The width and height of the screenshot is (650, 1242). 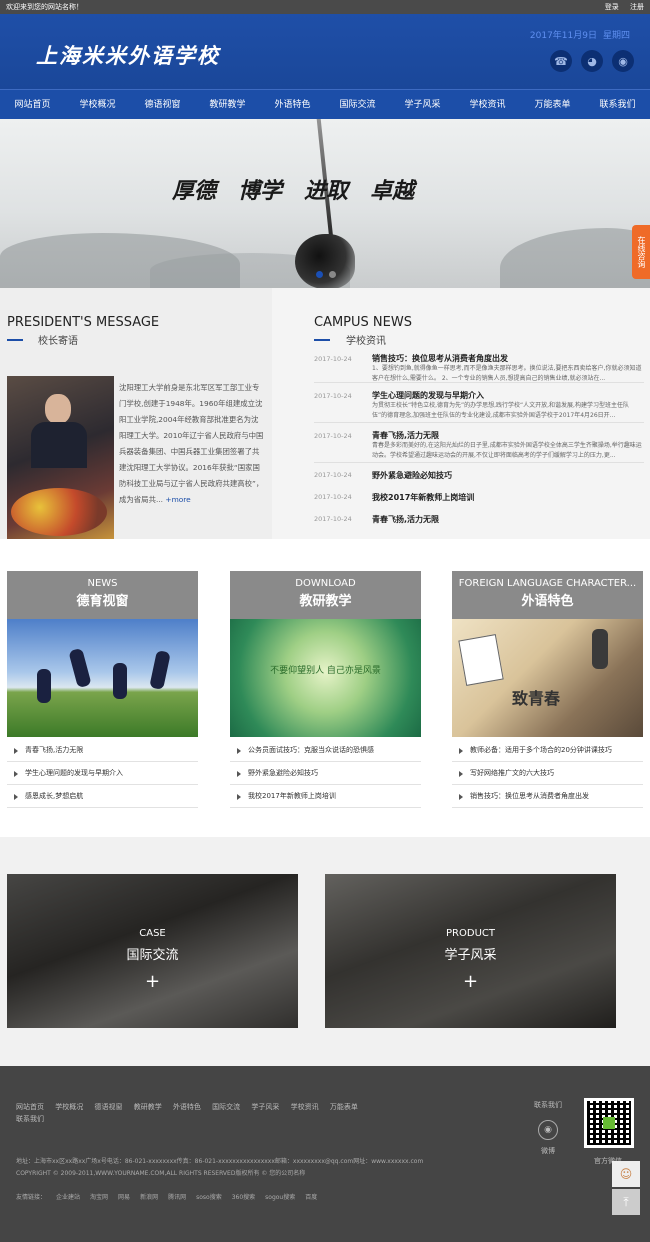 What do you see at coordinates (128, 55) in the screenshot?
I see `site-logo: 上海米米外语学校` at bounding box center [128, 55].